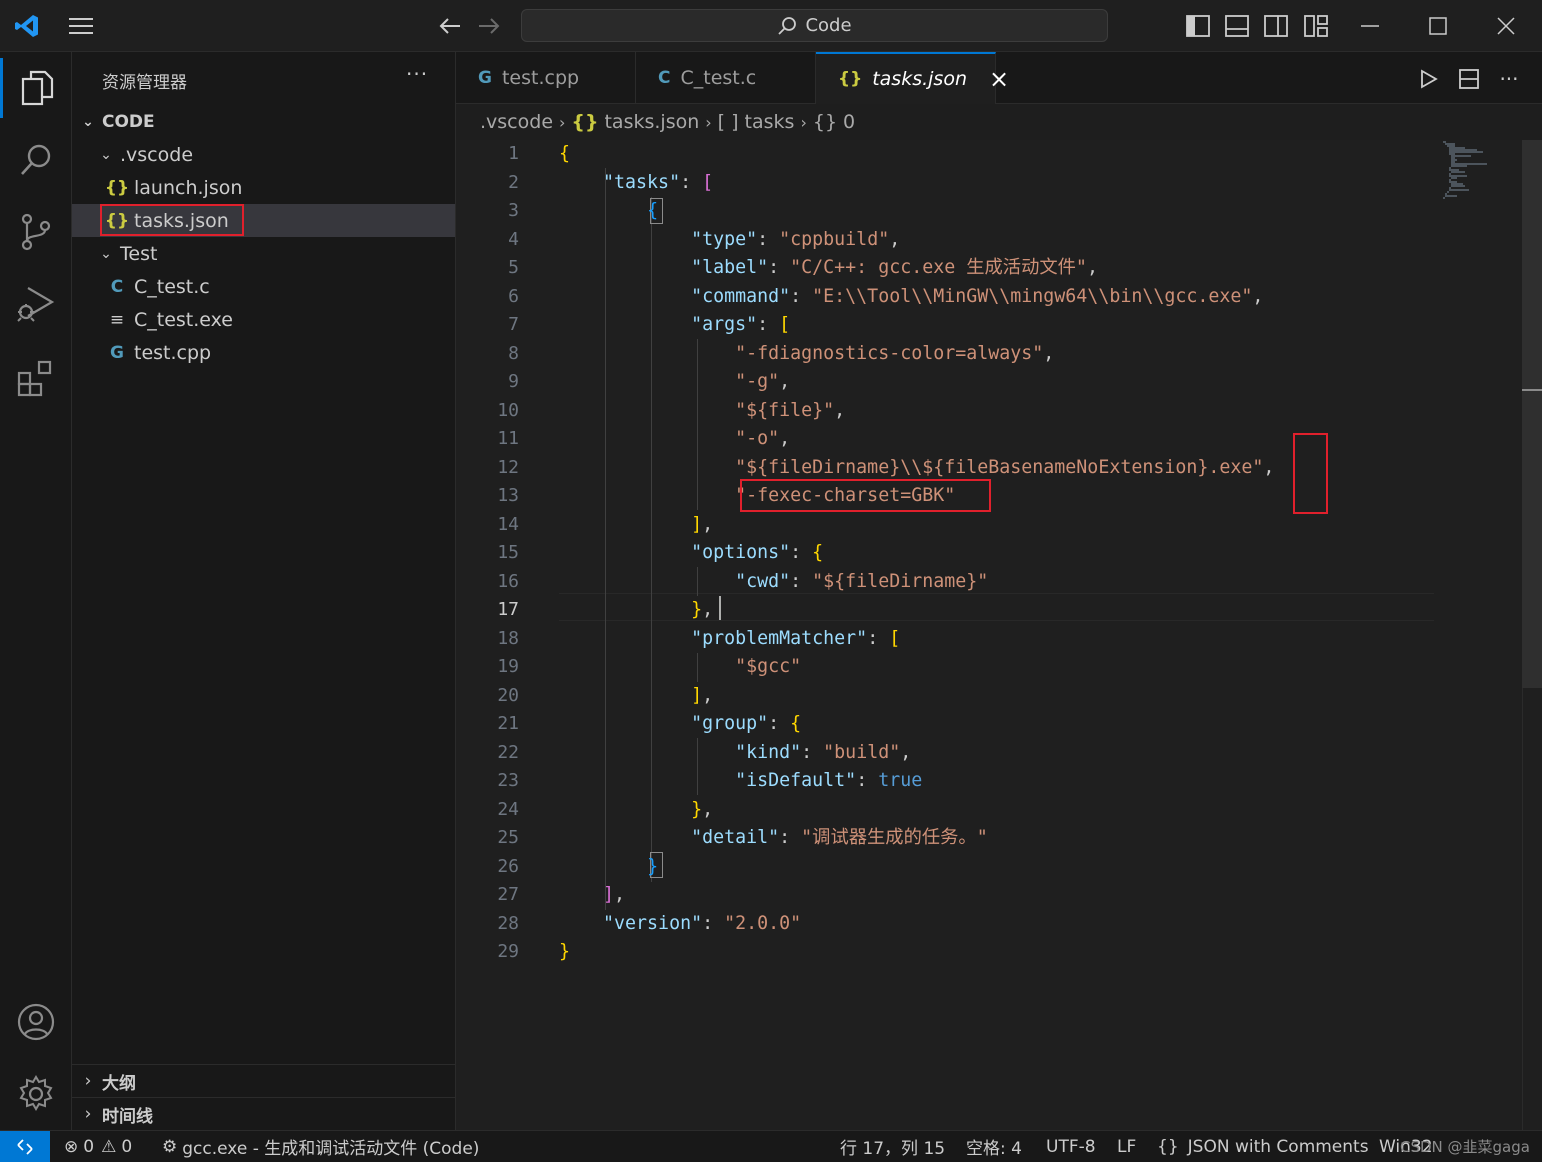 This screenshot has width=1542, height=1162. What do you see at coordinates (320, 1146) in the screenshot?
I see `task-status: ⚙ gcc.exe - 生成和调试活动文件 (Code)` at bounding box center [320, 1146].